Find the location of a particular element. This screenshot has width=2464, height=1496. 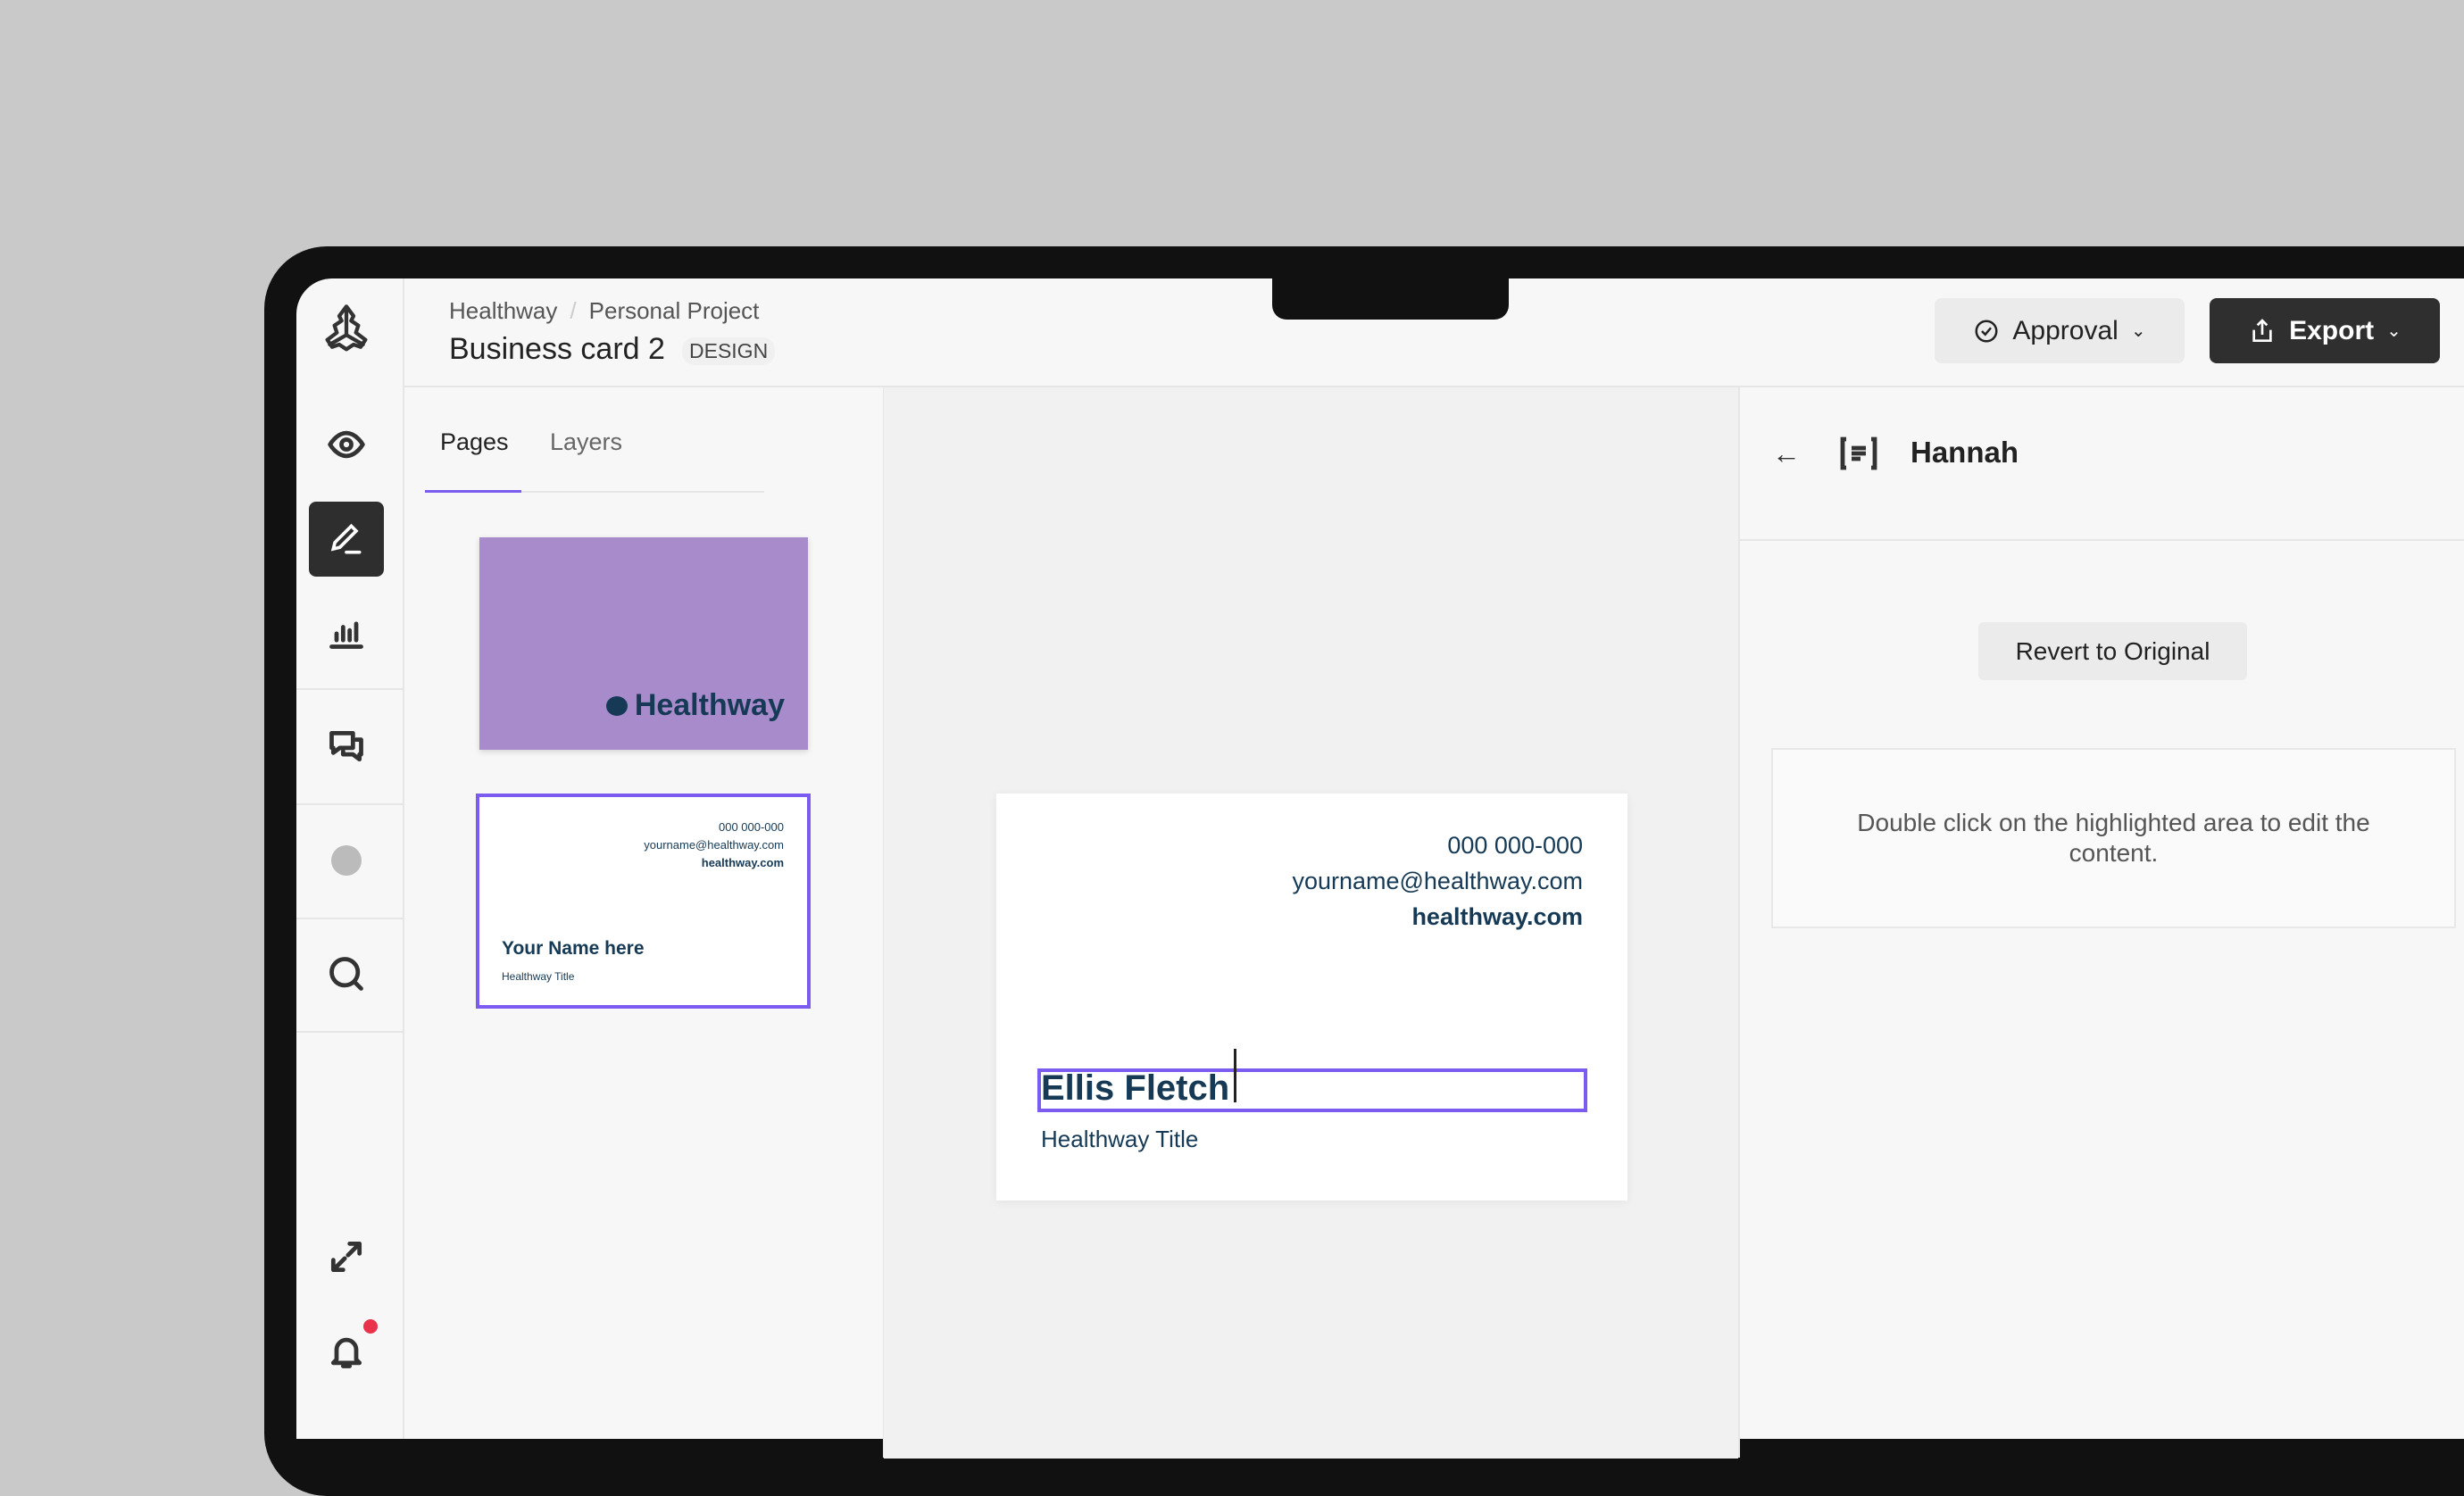

layer-name: Hannah is located at coordinates (1964, 452).